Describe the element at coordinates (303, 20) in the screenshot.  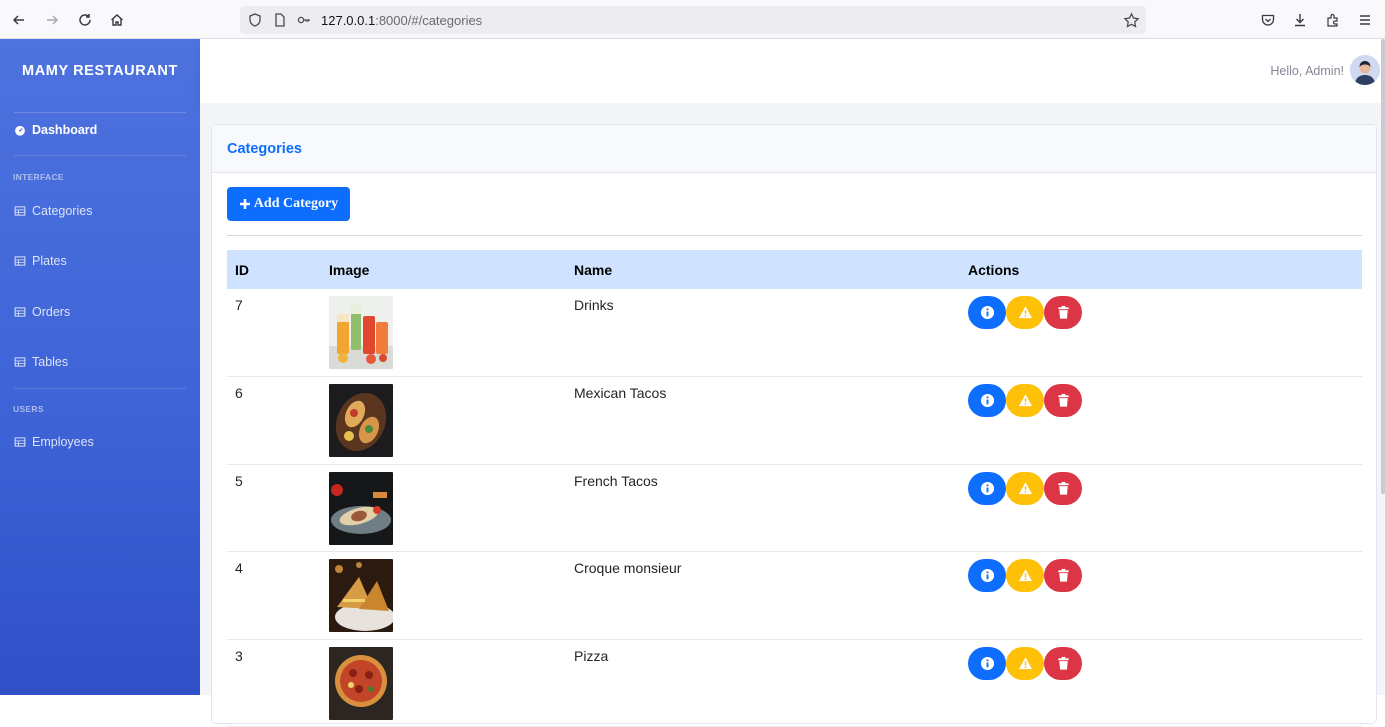
I see `key-icon` at that location.